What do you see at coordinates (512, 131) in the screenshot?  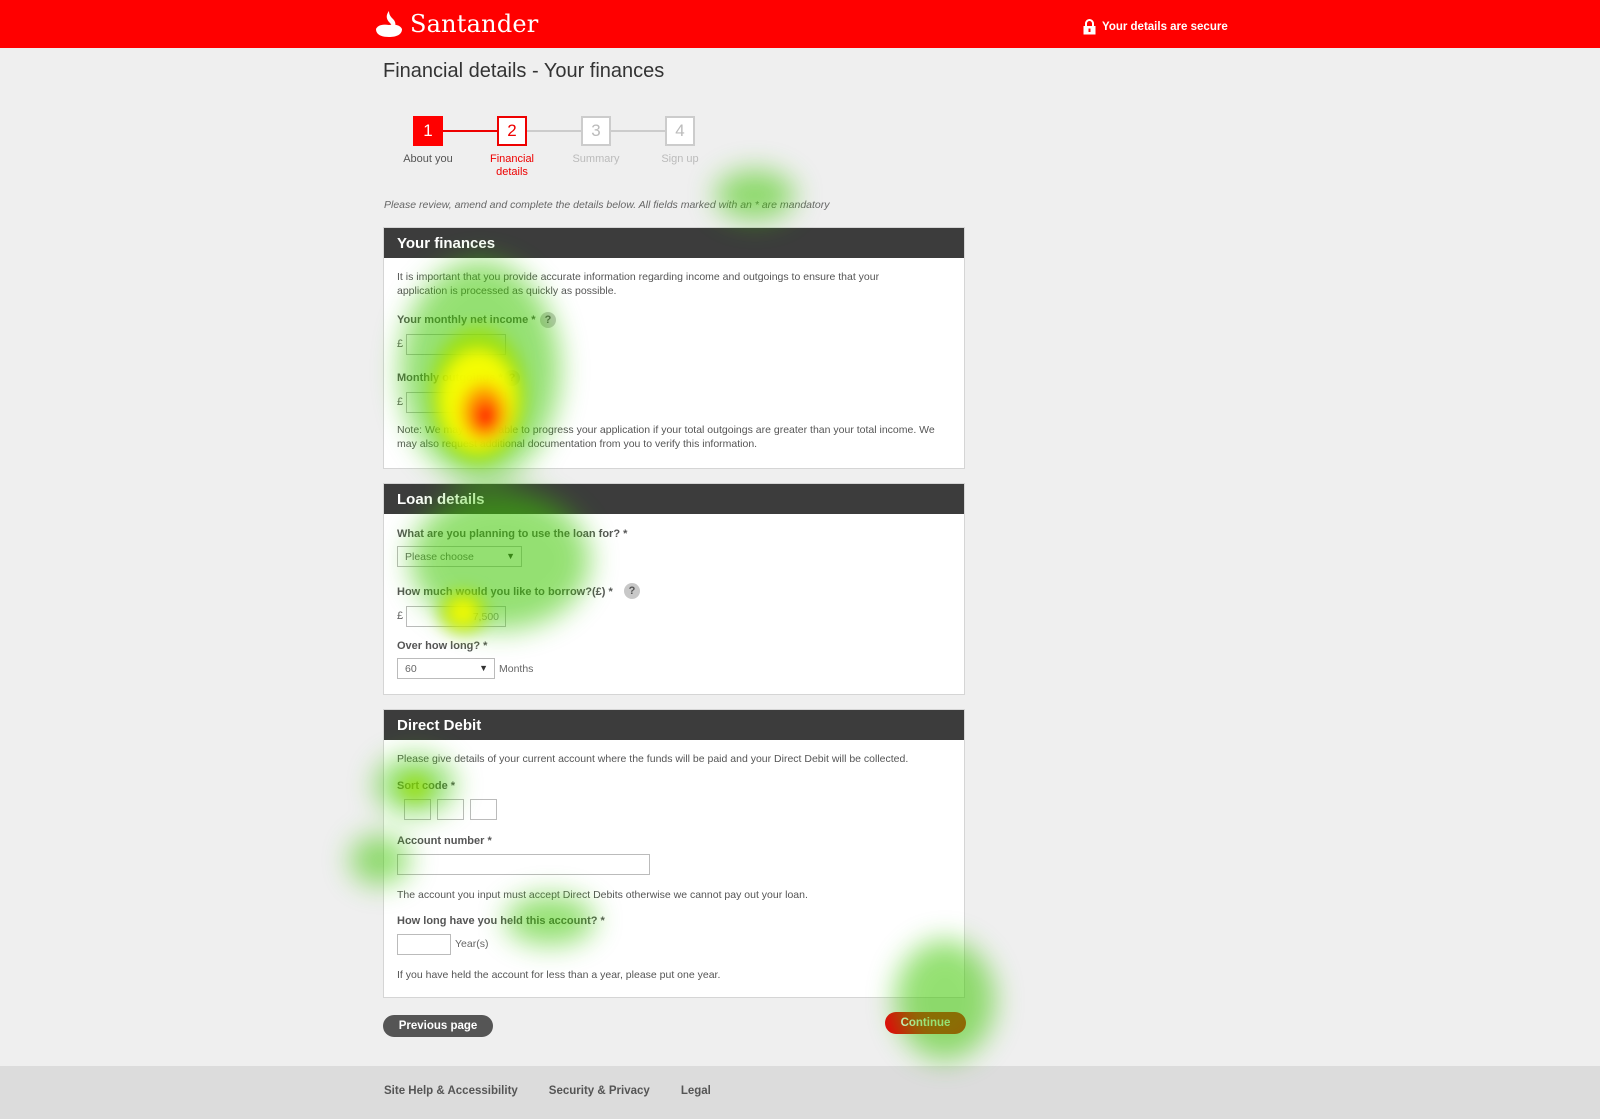 I see `step-number: 2` at bounding box center [512, 131].